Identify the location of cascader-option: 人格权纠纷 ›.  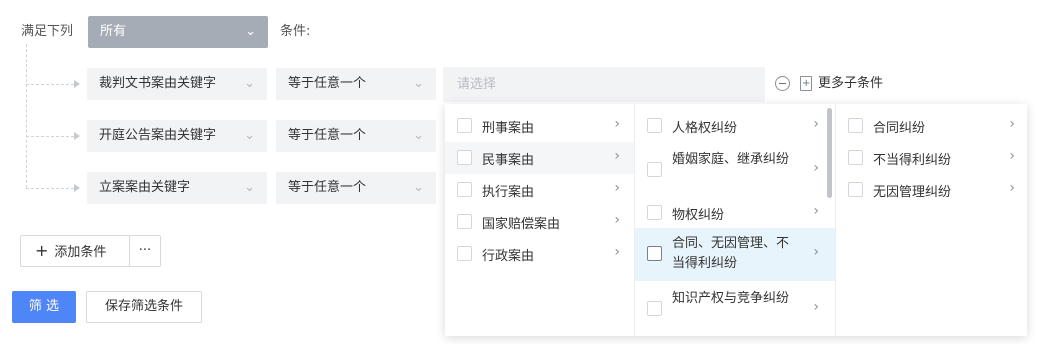
(735, 126).